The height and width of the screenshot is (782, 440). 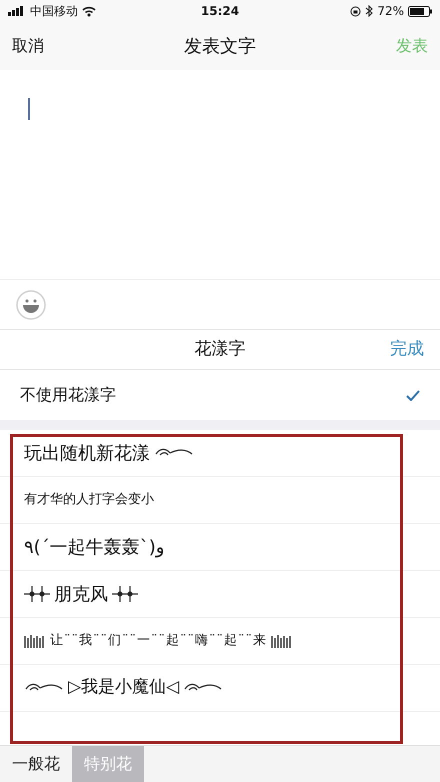 I want to click on carrier-label: 中国移动, so click(x=54, y=11).